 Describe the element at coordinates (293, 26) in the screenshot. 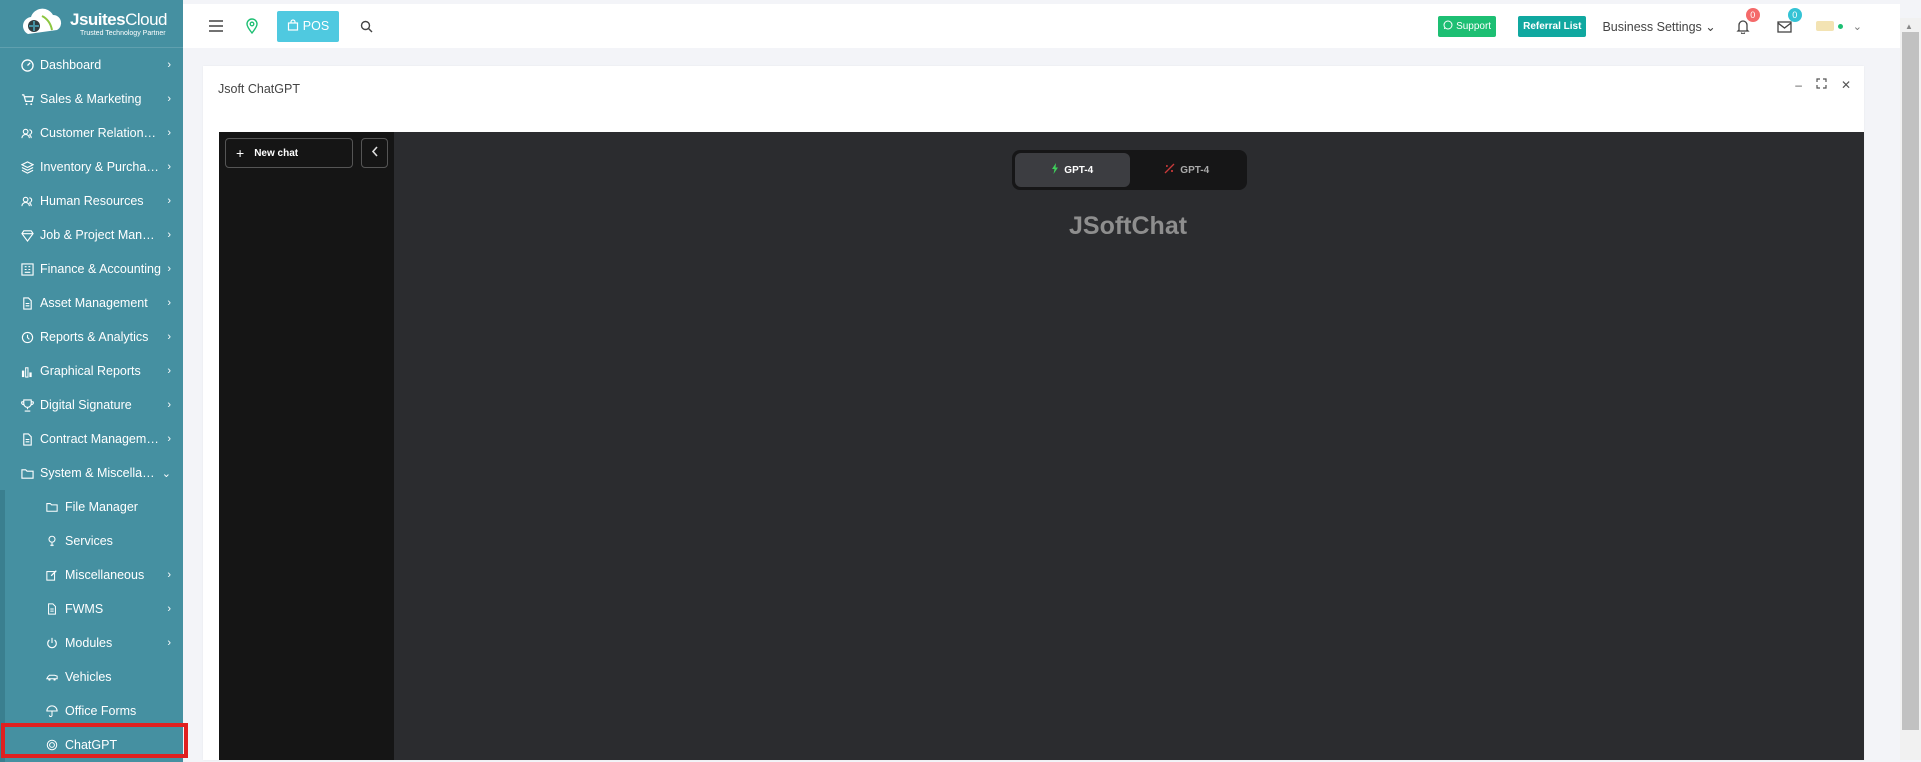

I see `shopping-bag-icon` at that location.